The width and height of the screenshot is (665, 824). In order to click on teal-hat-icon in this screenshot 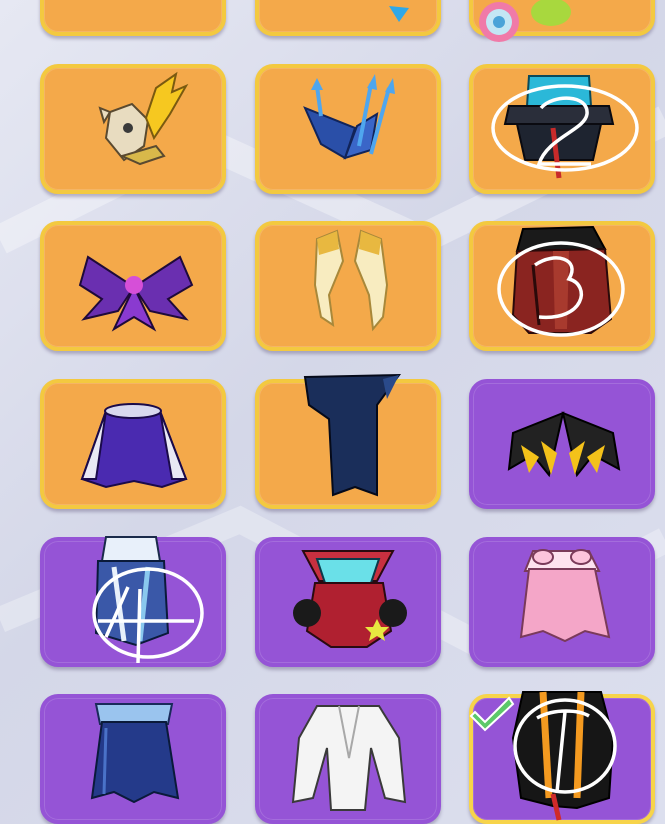, I will do `click(559, 127)`.